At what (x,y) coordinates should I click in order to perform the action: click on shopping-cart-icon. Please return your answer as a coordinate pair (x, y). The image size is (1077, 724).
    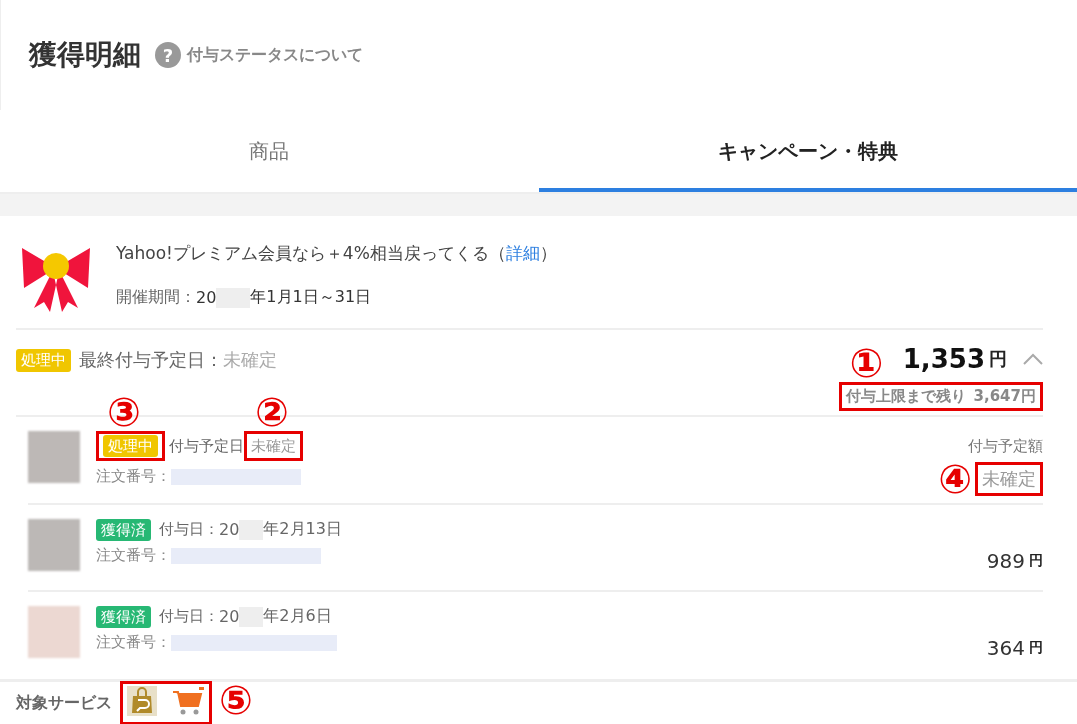
    Looking at the image, I should click on (188, 701).